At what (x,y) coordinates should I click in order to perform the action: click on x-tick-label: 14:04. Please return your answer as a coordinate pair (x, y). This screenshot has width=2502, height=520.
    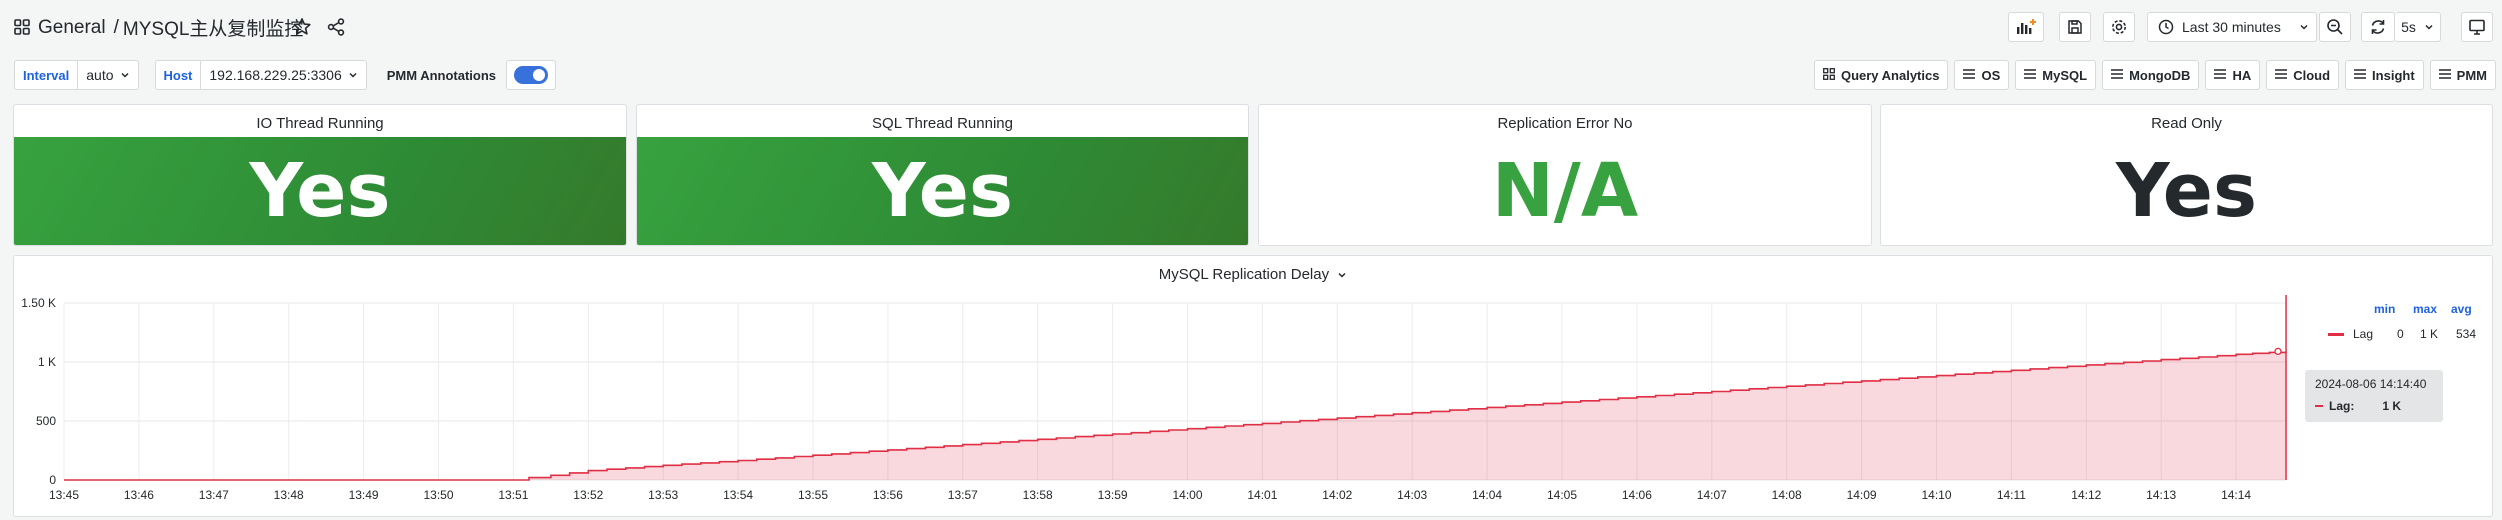
    Looking at the image, I should click on (1487, 495).